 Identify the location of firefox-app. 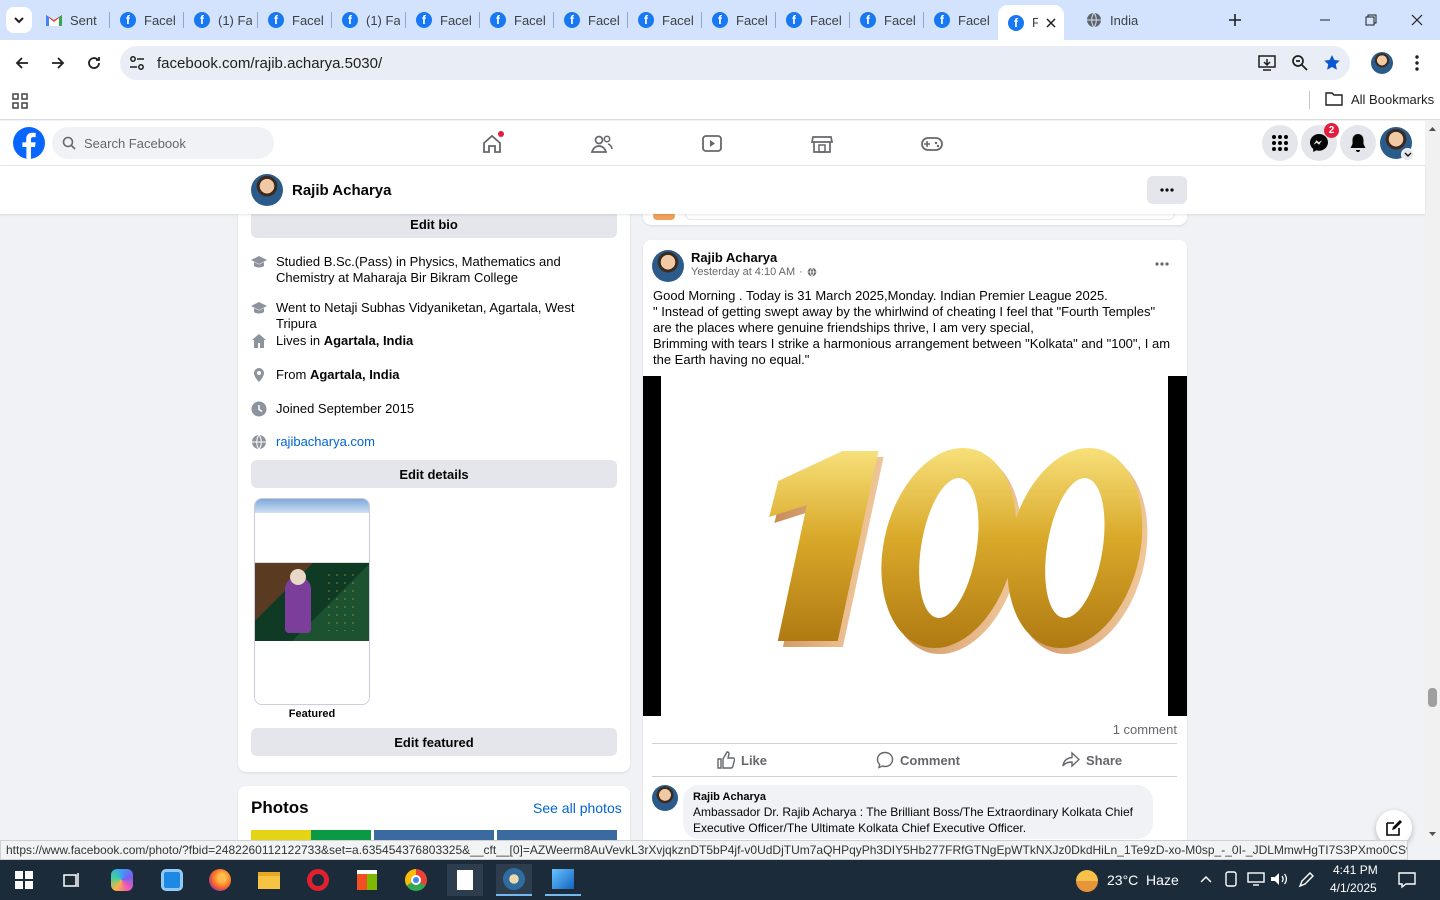
(220, 880).